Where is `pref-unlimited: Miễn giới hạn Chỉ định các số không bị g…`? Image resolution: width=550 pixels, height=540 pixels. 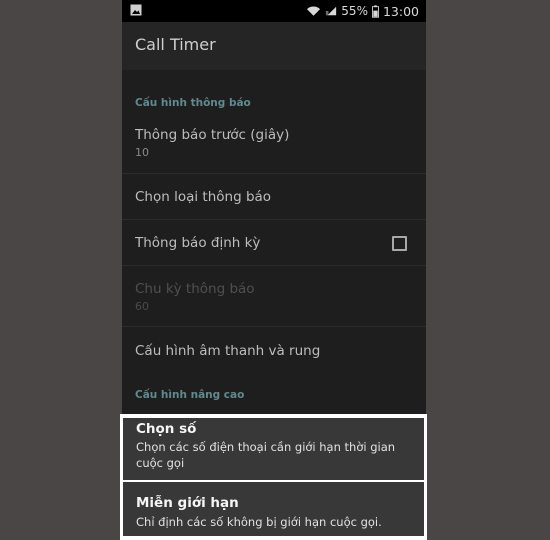 pref-unlimited: Miễn giới hạn Chỉ định các số không bị g… is located at coordinates (273, 509).